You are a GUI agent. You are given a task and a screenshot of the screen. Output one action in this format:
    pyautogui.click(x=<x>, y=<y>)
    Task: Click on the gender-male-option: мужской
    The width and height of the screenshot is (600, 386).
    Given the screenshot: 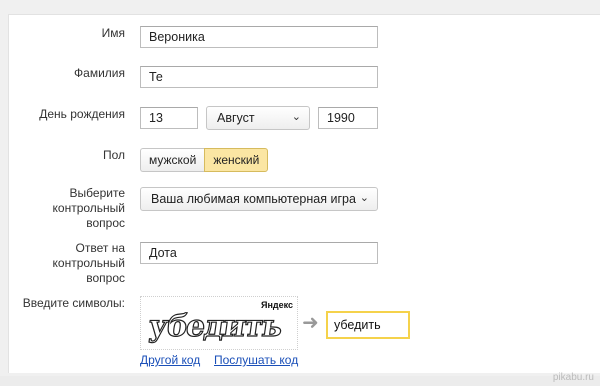 What is the action you would take?
    pyautogui.click(x=172, y=160)
    